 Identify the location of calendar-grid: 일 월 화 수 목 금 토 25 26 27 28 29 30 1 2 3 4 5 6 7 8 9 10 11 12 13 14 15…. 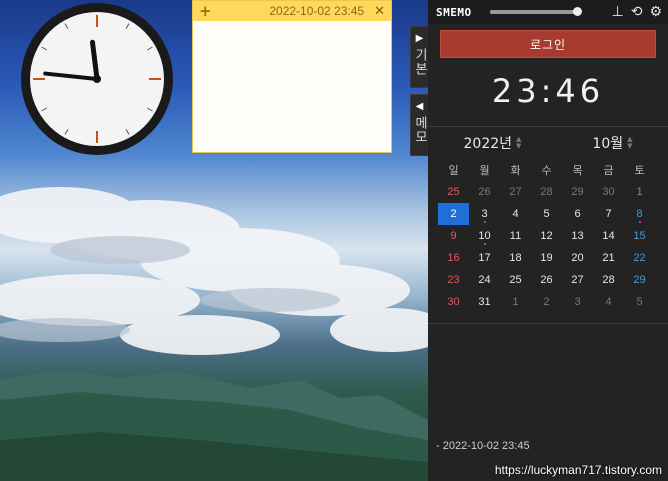
(553, 236).